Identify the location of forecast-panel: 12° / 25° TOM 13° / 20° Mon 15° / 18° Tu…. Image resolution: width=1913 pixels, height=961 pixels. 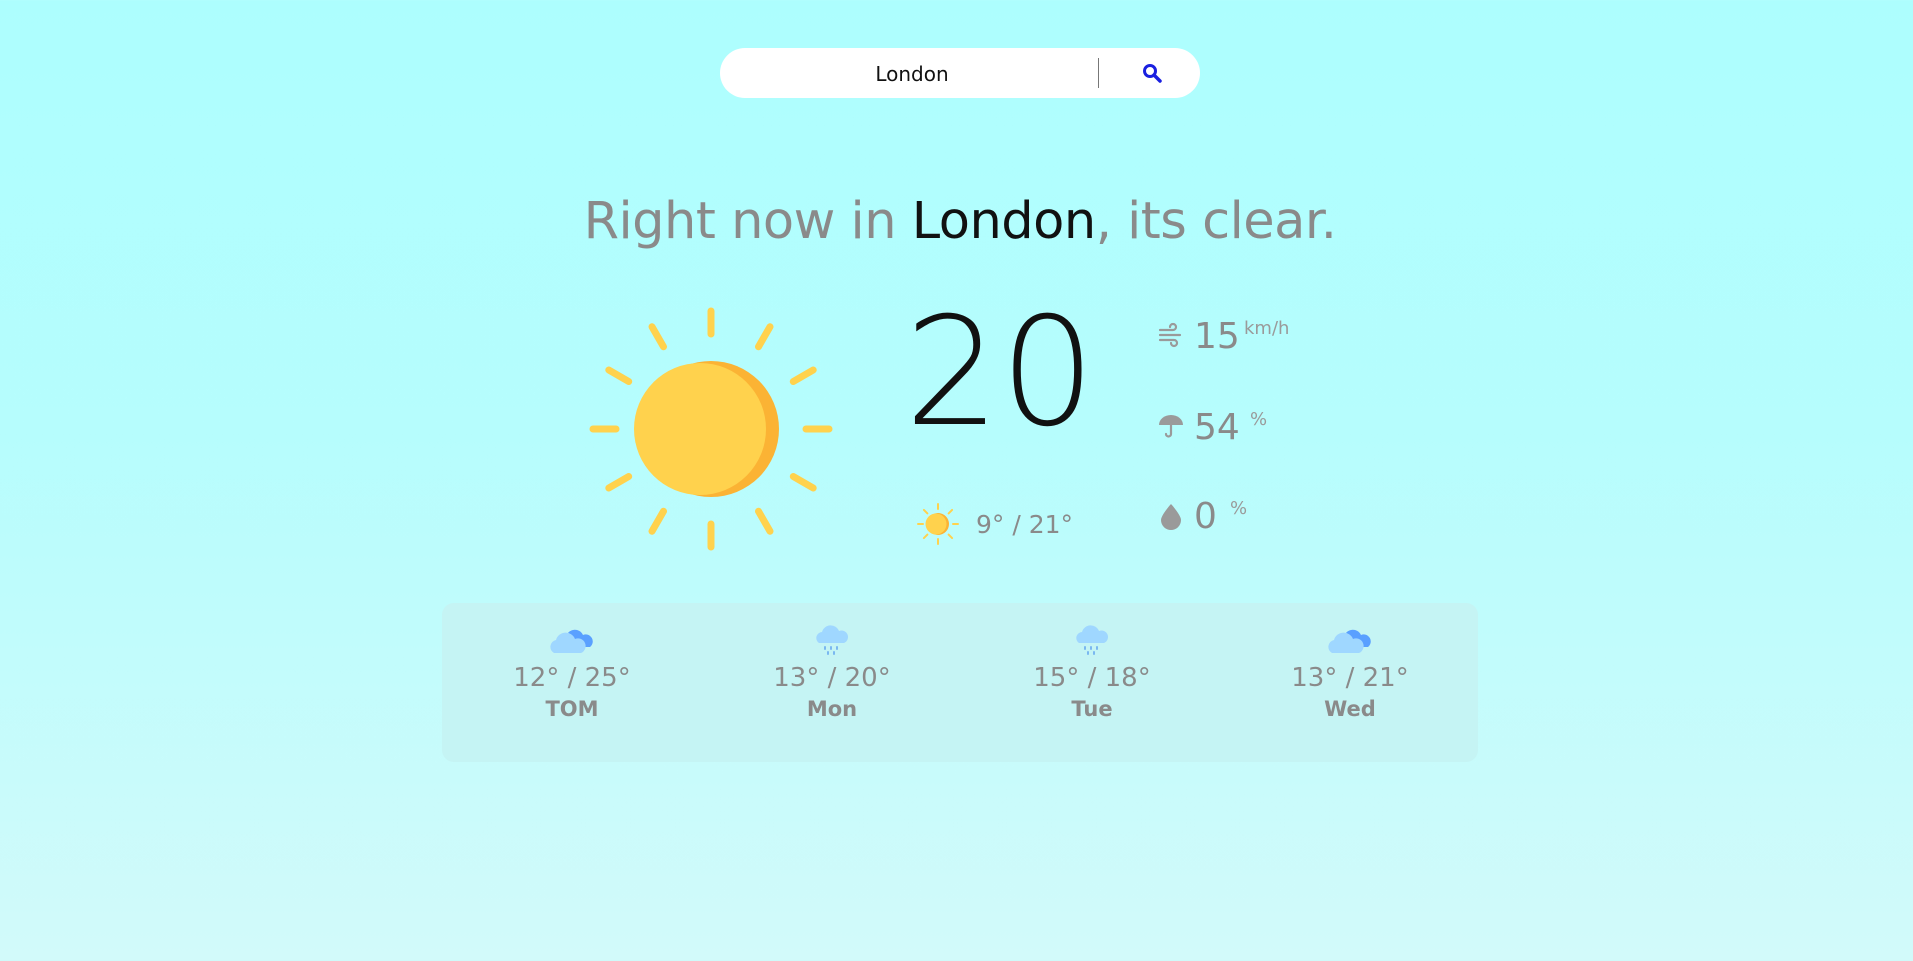
(960, 682).